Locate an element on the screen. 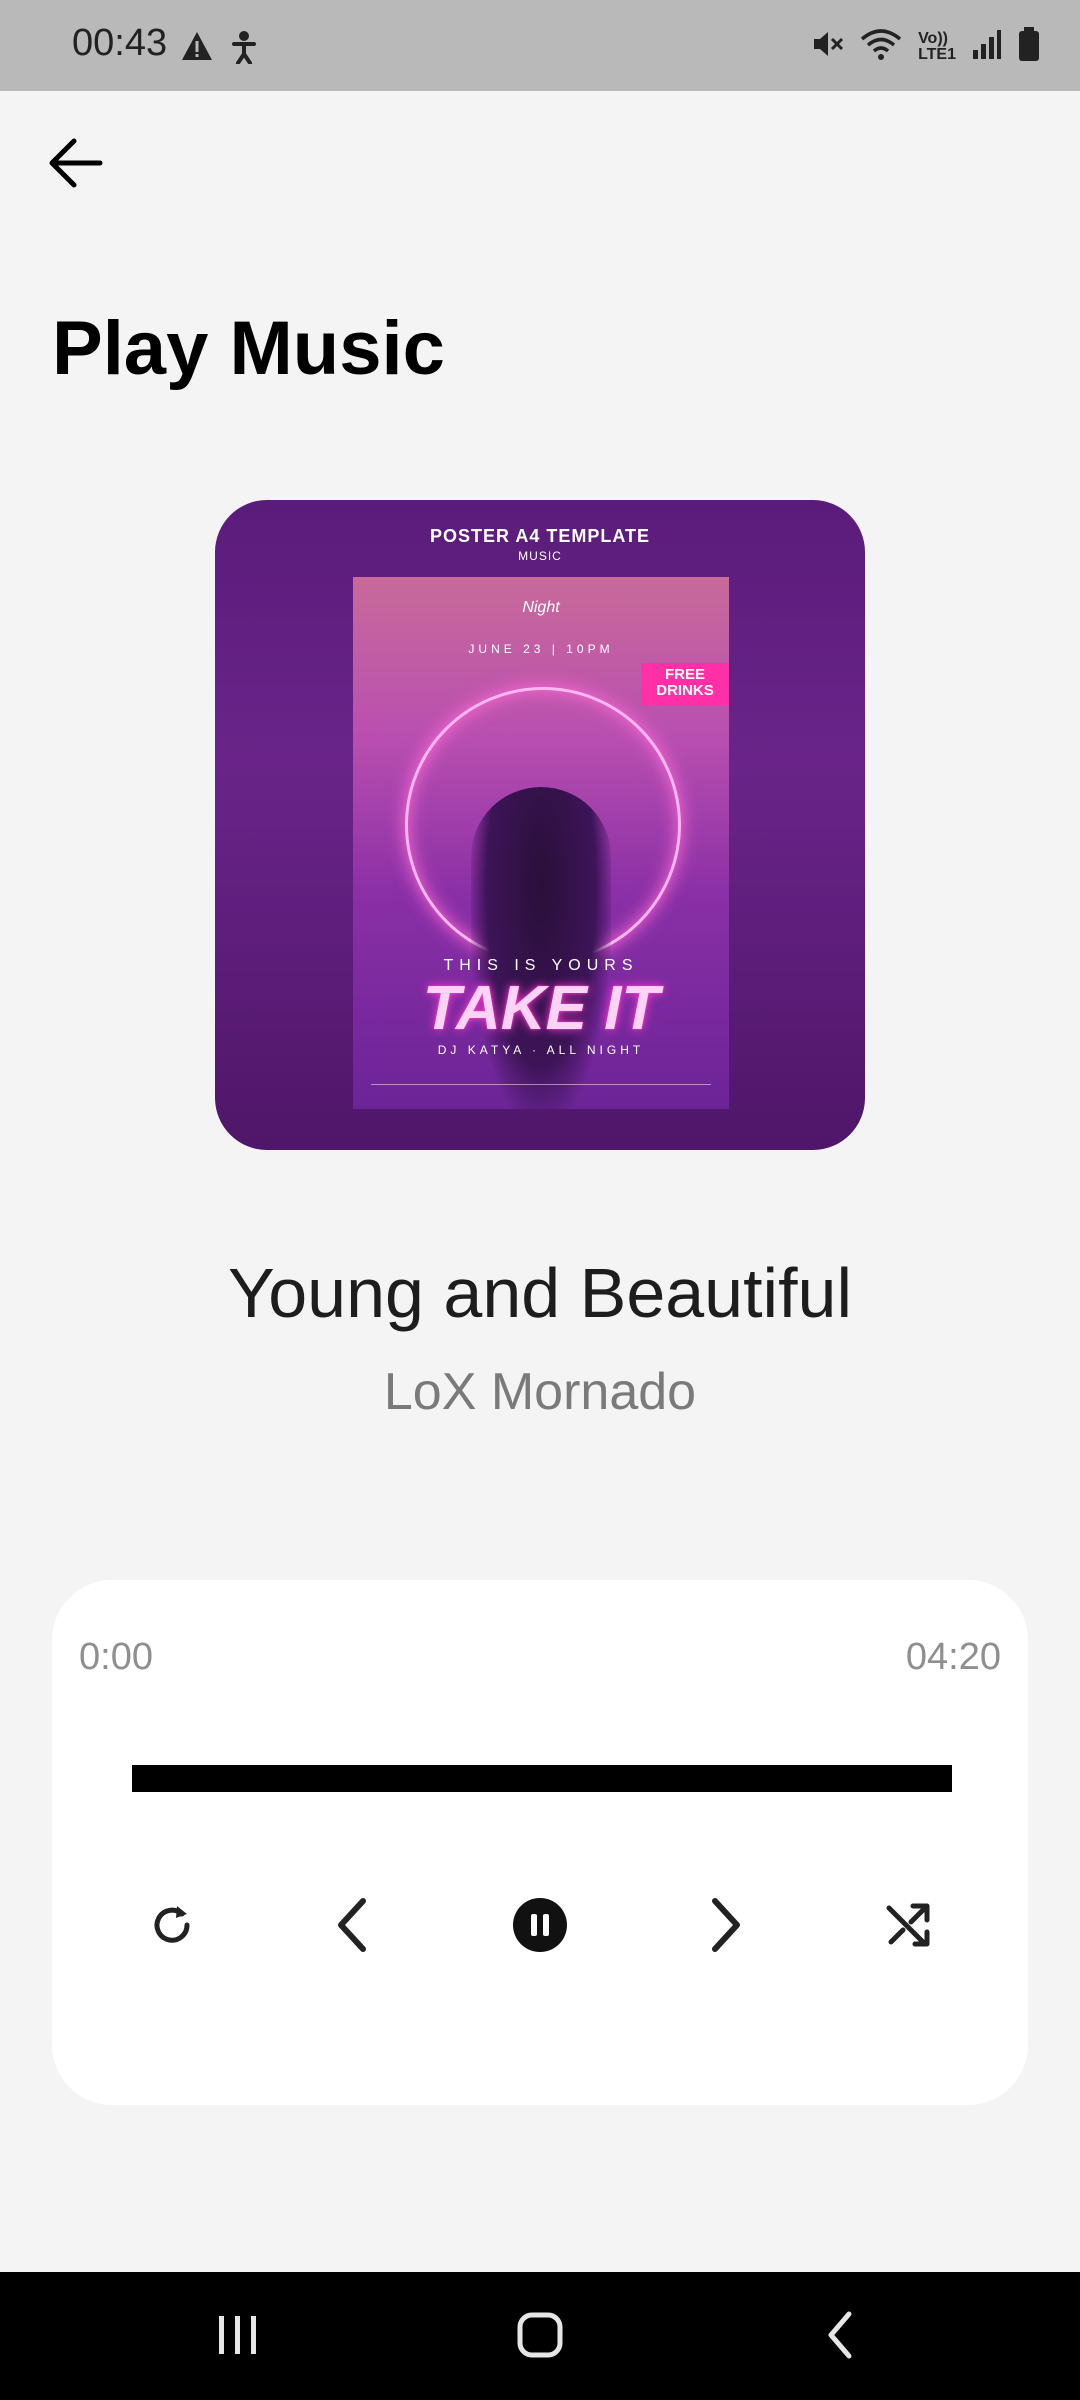 The height and width of the screenshot is (2400, 1080). pause-button is located at coordinates (540, 1925).